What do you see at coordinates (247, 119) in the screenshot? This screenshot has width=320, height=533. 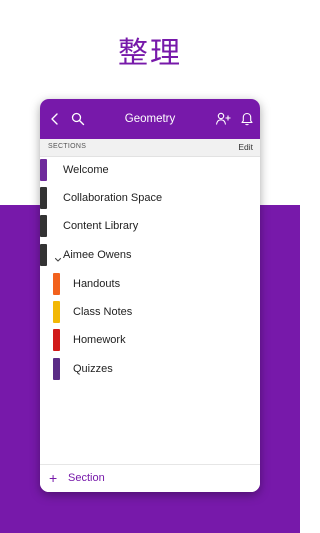 I see `bell-icon` at bounding box center [247, 119].